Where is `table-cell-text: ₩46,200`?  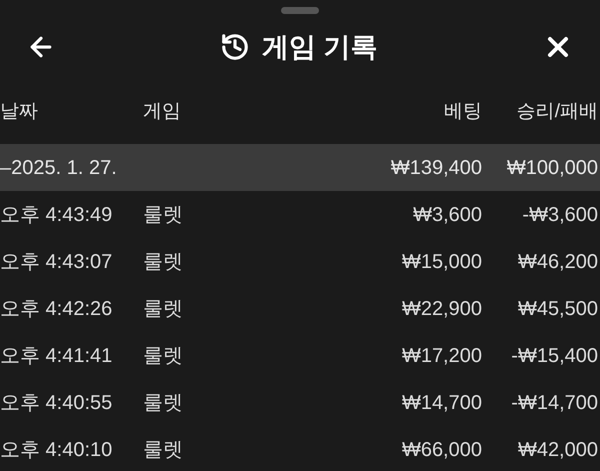 table-cell-text: ₩46,200 is located at coordinates (558, 262).